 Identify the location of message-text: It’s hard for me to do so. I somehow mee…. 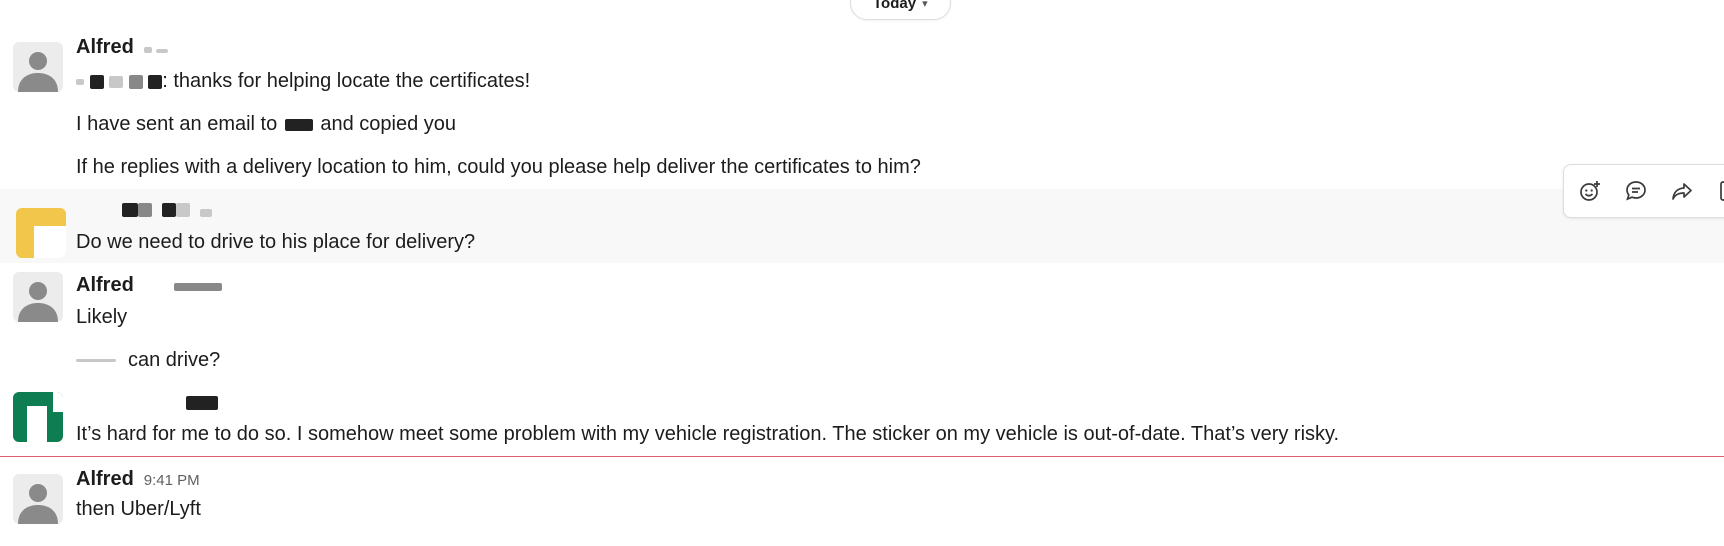
(708, 434).